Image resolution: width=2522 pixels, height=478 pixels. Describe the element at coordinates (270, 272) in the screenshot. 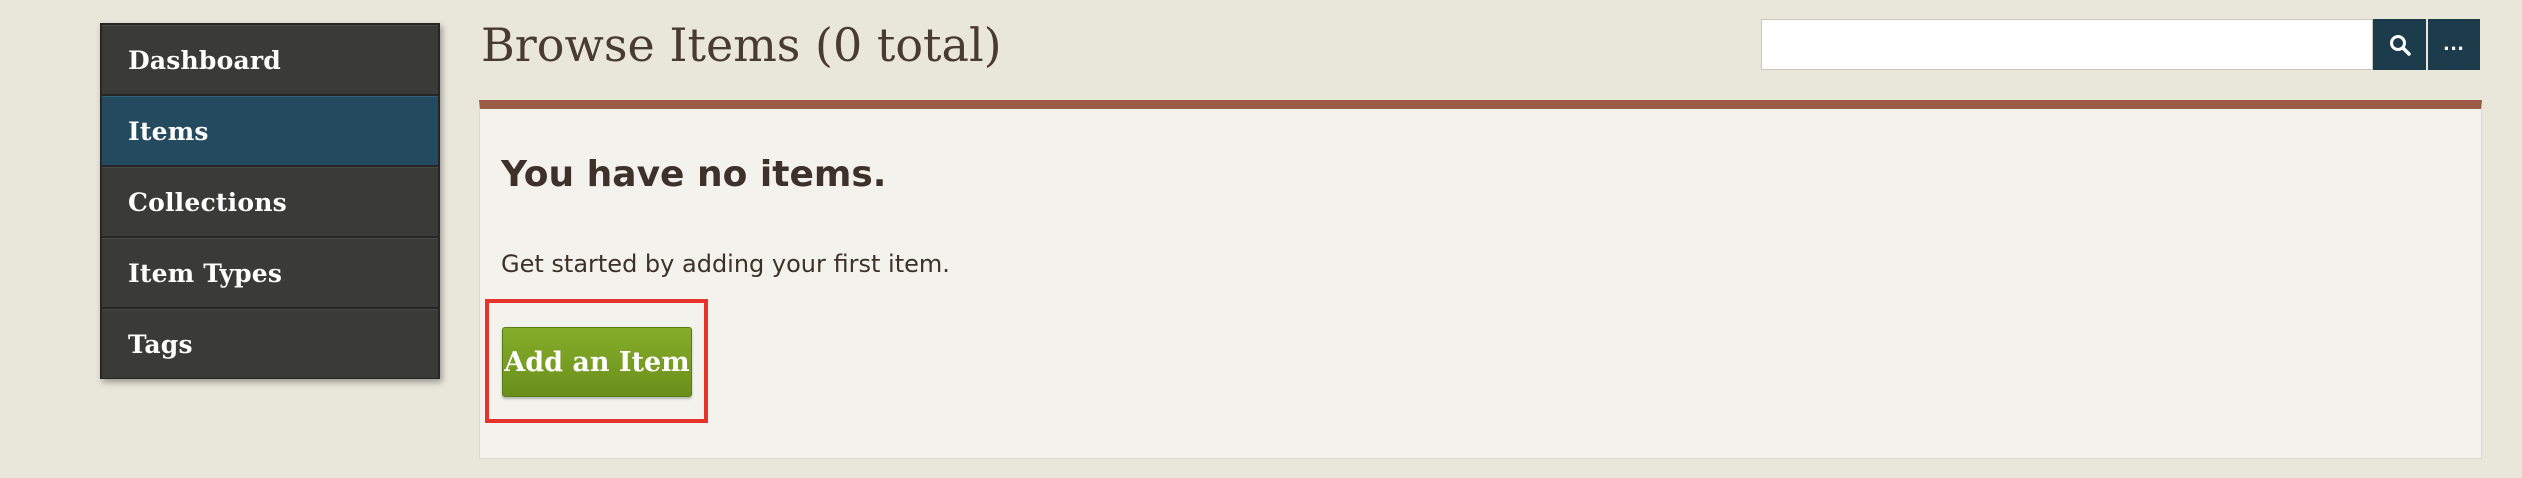

I see `sidebar-item-item-types: Item Types` at that location.